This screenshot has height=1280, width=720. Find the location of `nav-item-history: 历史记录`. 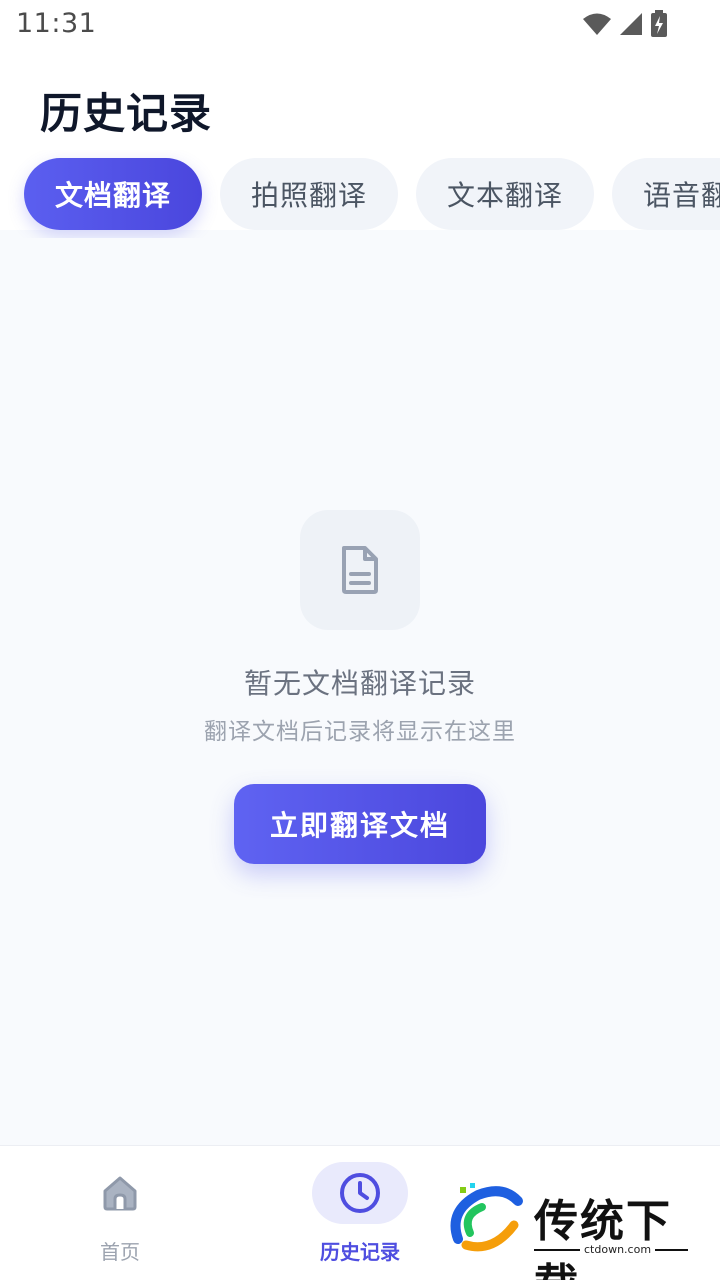

nav-item-history: 历史记录 is located at coordinates (360, 1213).